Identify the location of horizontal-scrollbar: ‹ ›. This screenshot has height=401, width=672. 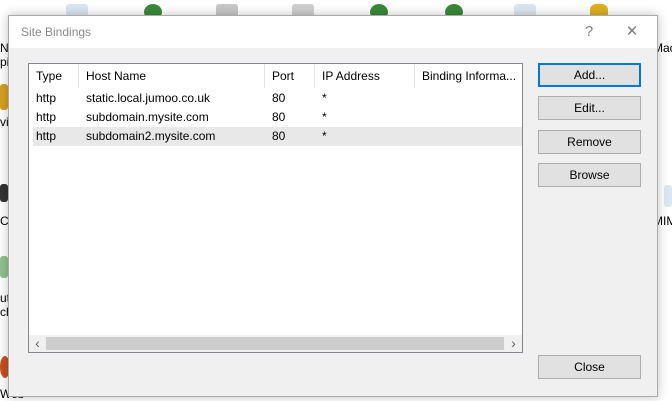
(275, 343).